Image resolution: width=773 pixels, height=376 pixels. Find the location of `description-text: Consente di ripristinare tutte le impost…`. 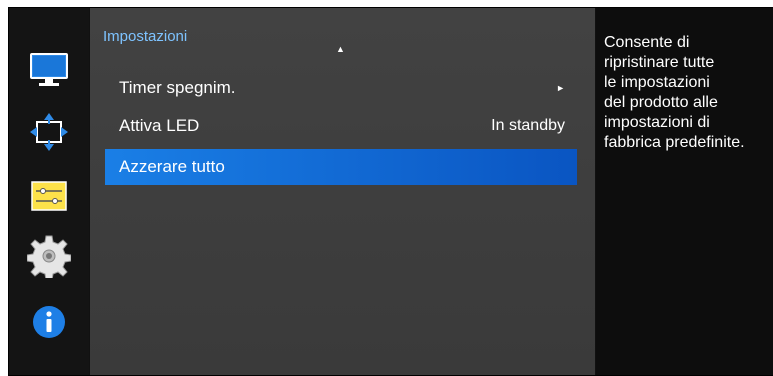

description-text: Consente di ripristinare tutte le impost… is located at coordinates (674, 92).